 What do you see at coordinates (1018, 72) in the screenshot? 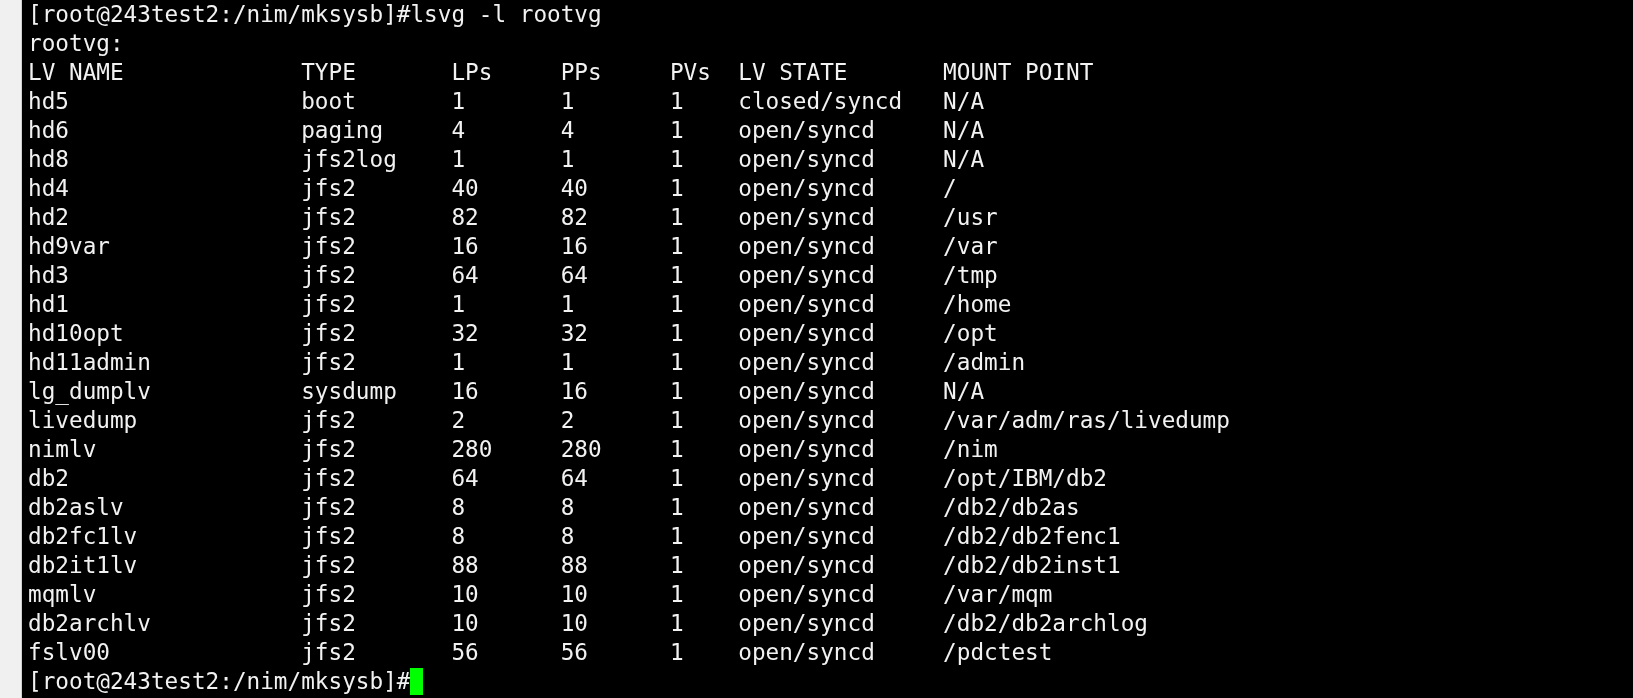
I see `column-header: MOUNT POINT` at bounding box center [1018, 72].